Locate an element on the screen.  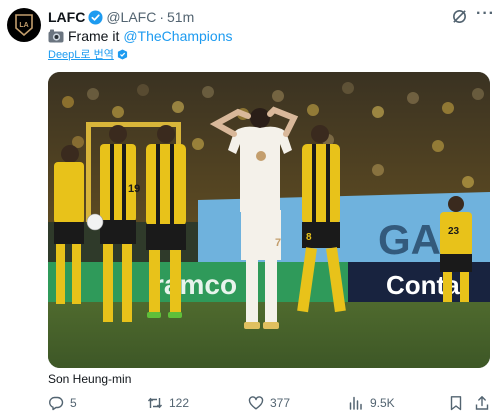
like-count: 377 is located at coordinates (280, 403).